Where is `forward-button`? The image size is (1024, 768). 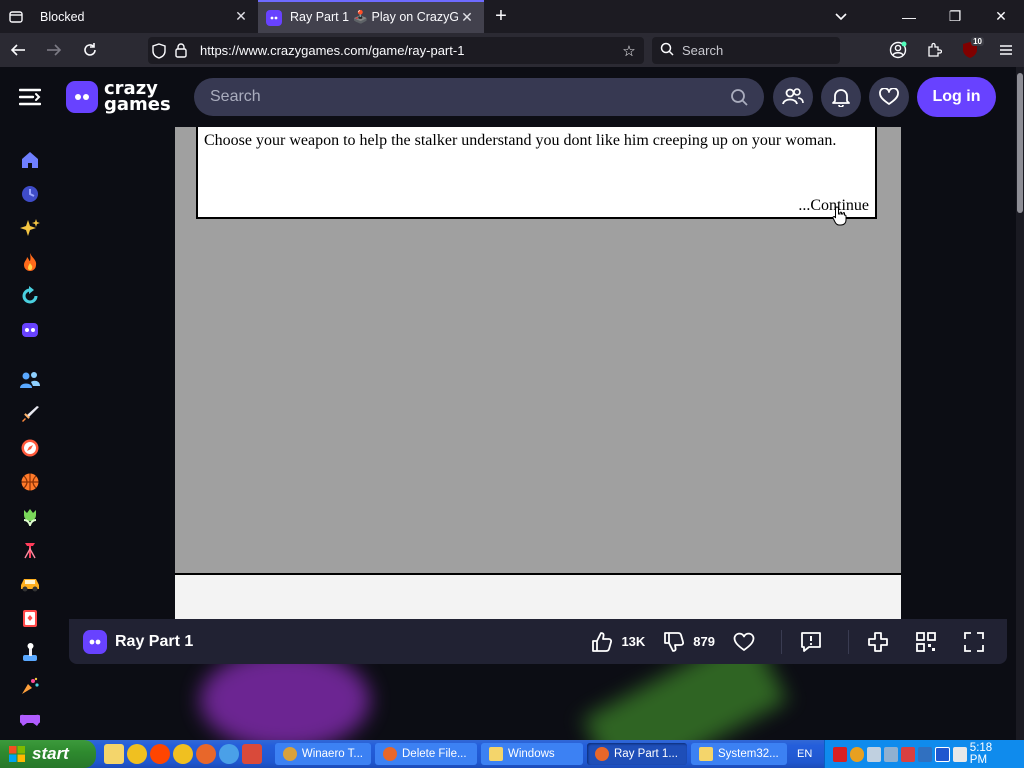 forward-button is located at coordinates (54, 50).